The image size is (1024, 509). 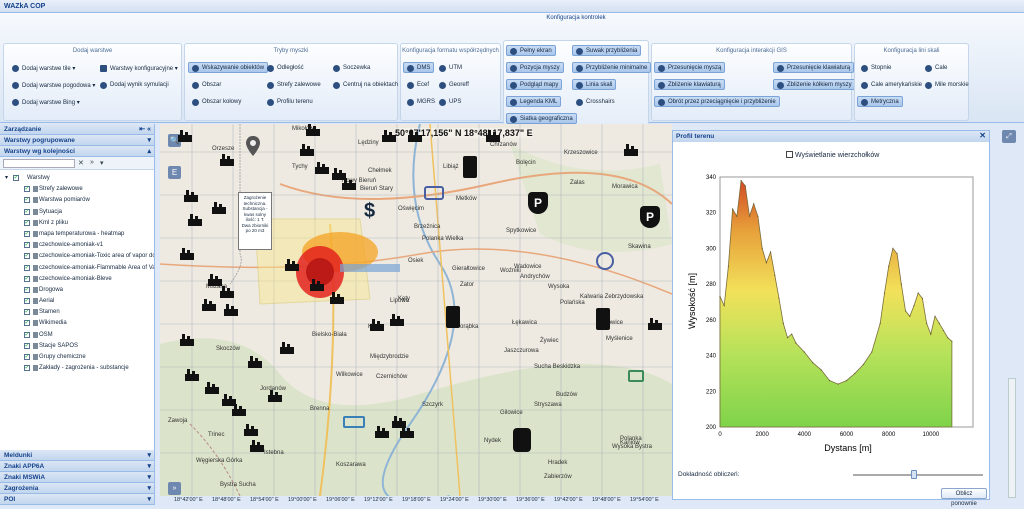 What do you see at coordinates (982, 135) in the screenshot?
I see `close-icon: ✕` at bounding box center [982, 135].